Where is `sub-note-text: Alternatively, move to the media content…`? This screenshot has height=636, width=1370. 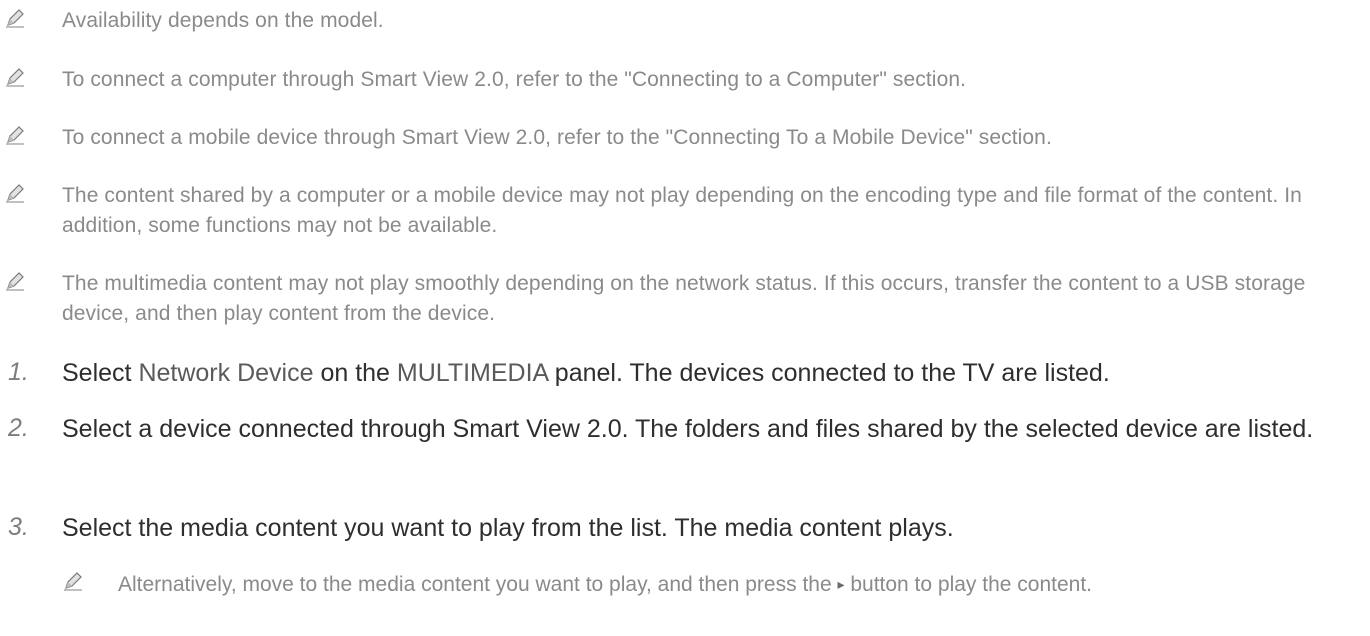
sub-note-text: Alternatively, move to the media content… is located at coordinates (733, 584).